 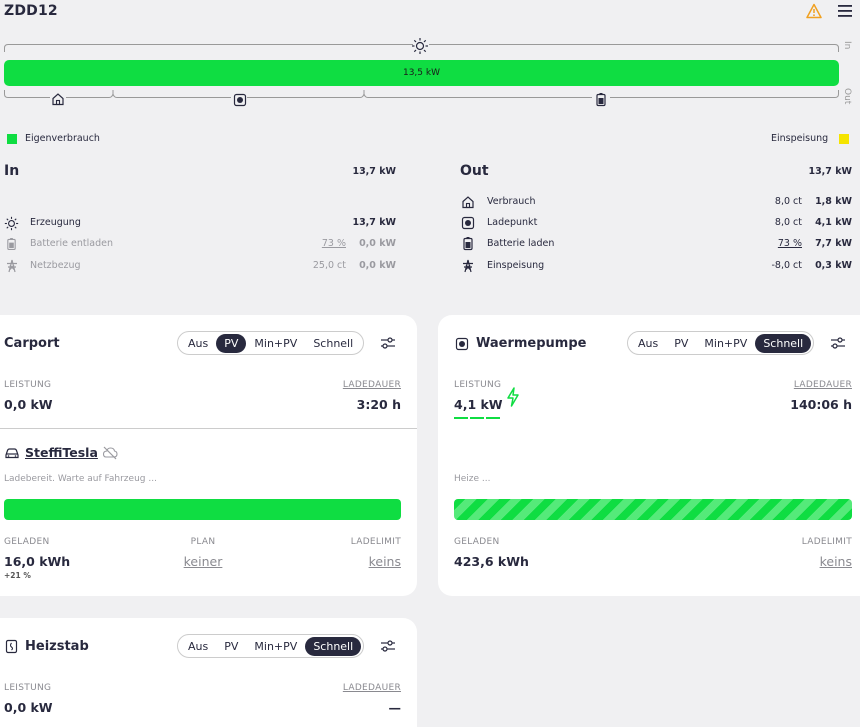 I want to click on carport-power-value: 0,0 kW, so click(x=28, y=404).